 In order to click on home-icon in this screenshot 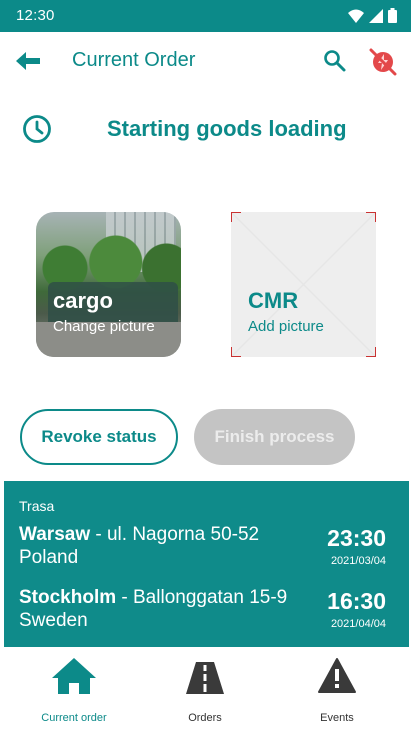, I will do `click(74, 676)`.